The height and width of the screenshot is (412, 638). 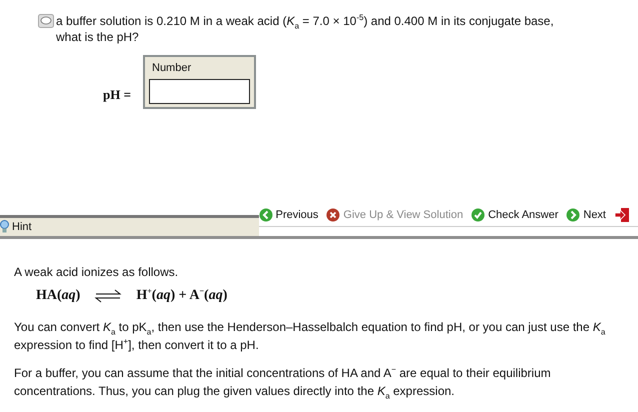 What do you see at coordinates (305, 29) in the screenshot?
I see `question-text: a buffer solution is 0.210 M in a weak acid (K$_{a}$ = 7.0 × 10$^{-5}$) and 0.400 M in its conjugate base, what is the pH?` at bounding box center [305, 29].